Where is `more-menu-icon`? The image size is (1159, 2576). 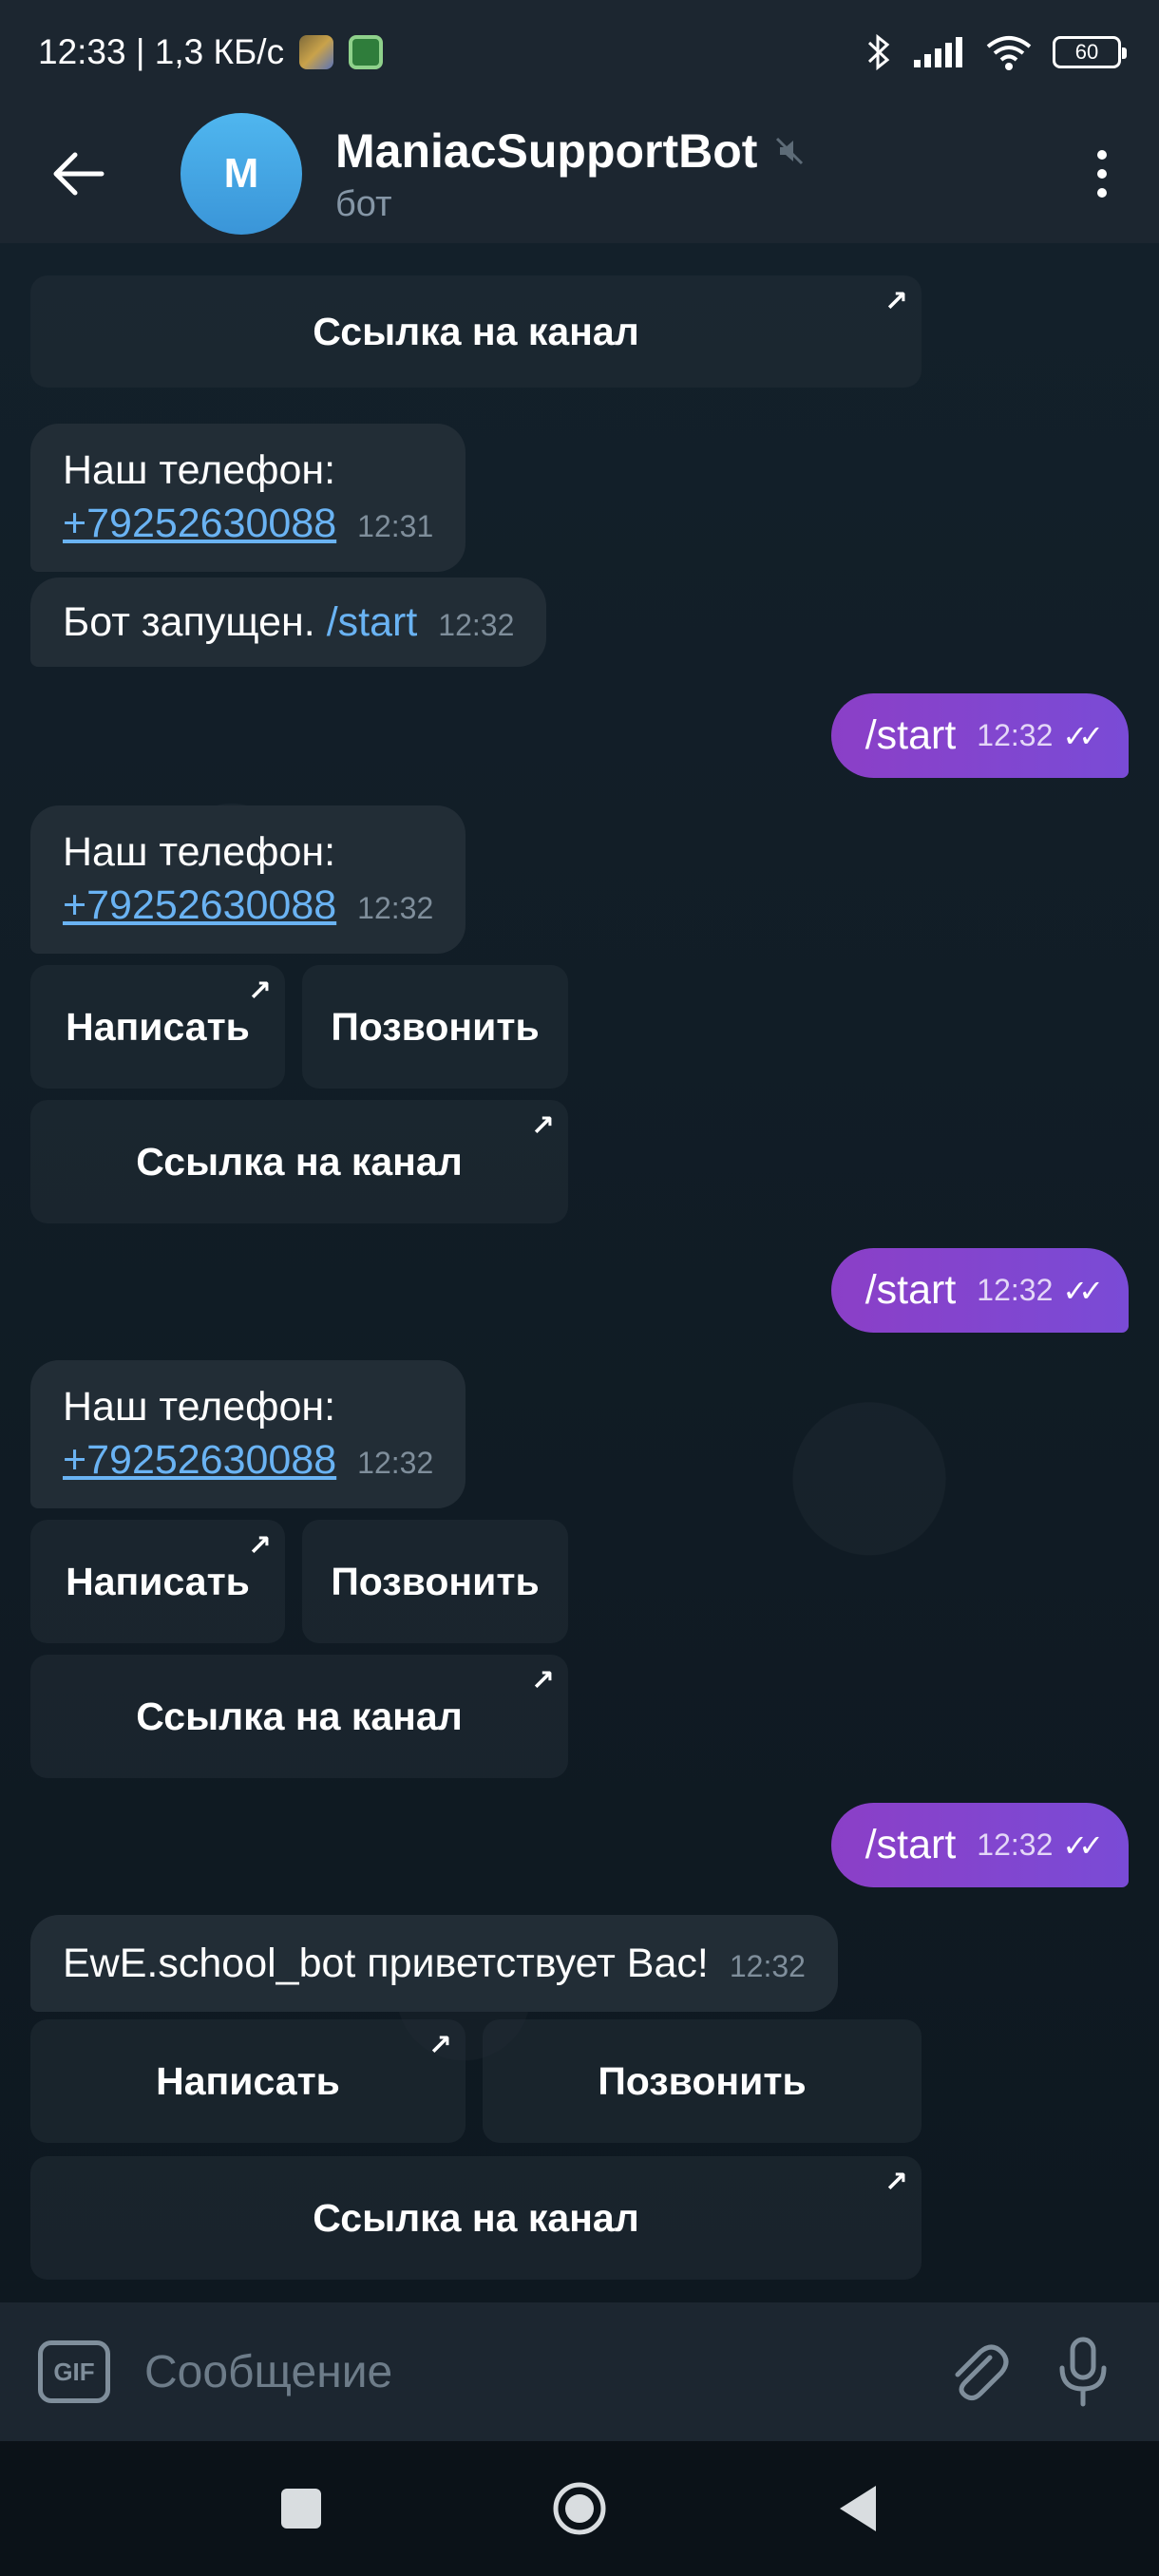
more-menu-icon is located at coordinates (1102, 173).